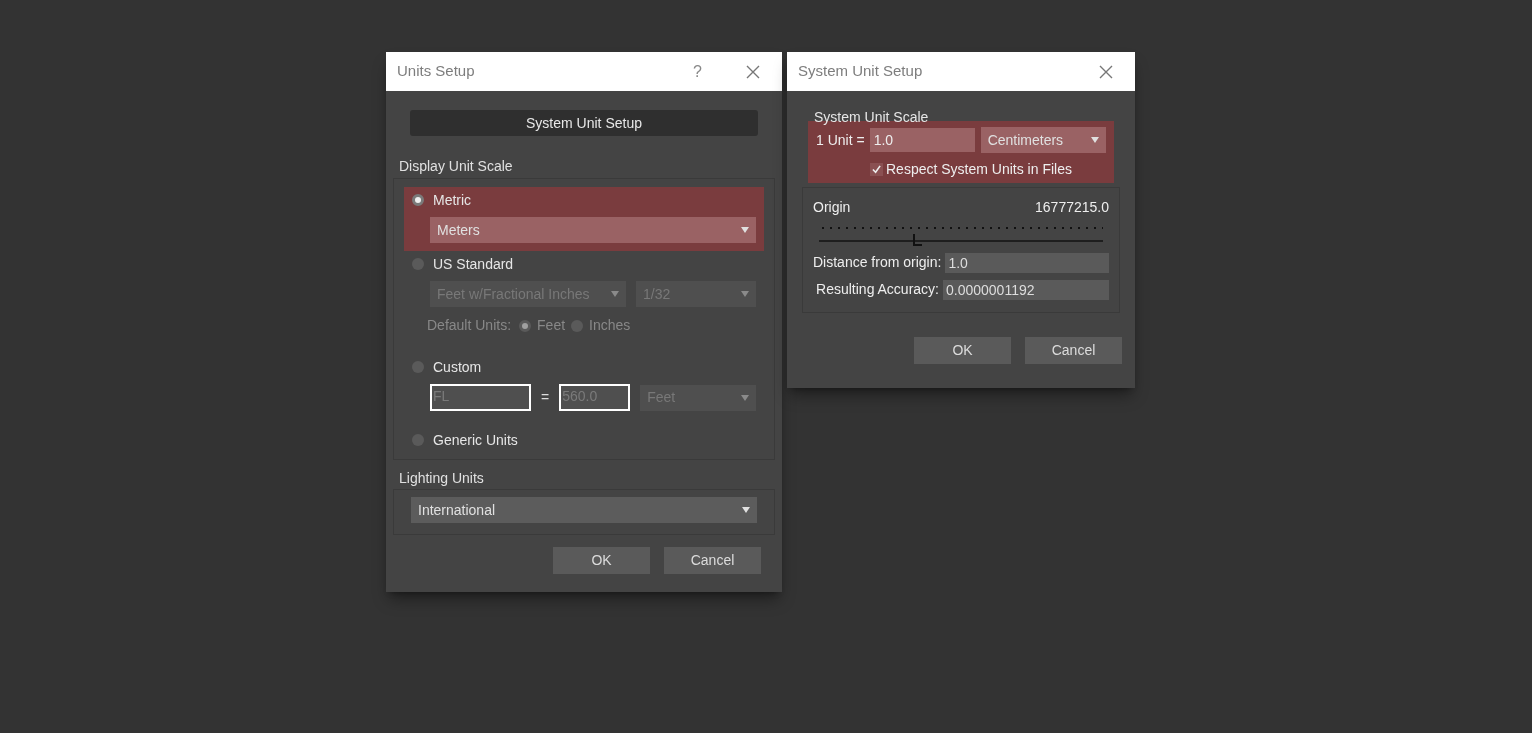  What do you see at coordinates (457, 367) in the screenshot?
I see `radio-label: Custom` at bounding box center [457, 367].